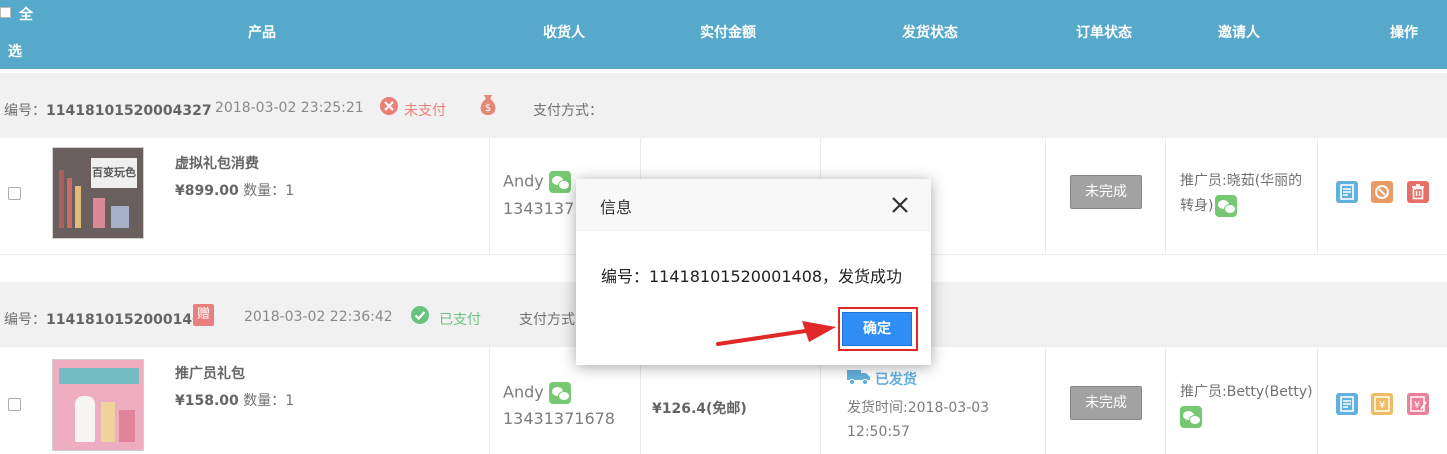 This screenshot has width=1447, height=454. What do you see at coordinates (900, 205) in the screenshot?
I see `close-icon` at bounding box center [900, 205].